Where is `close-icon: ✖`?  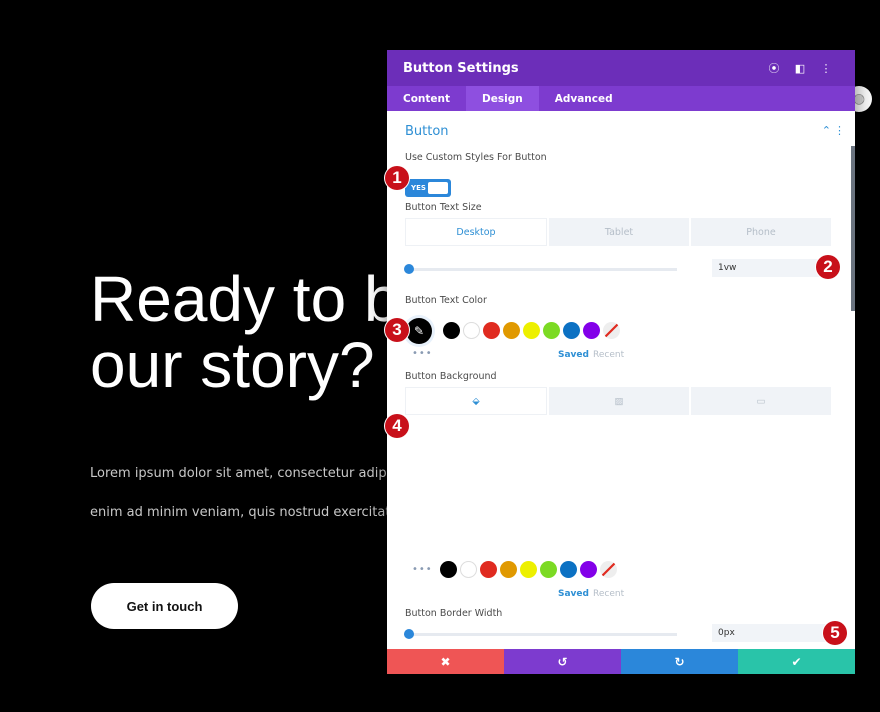 close-icon: ✖ is located at coordinates (445, 661).